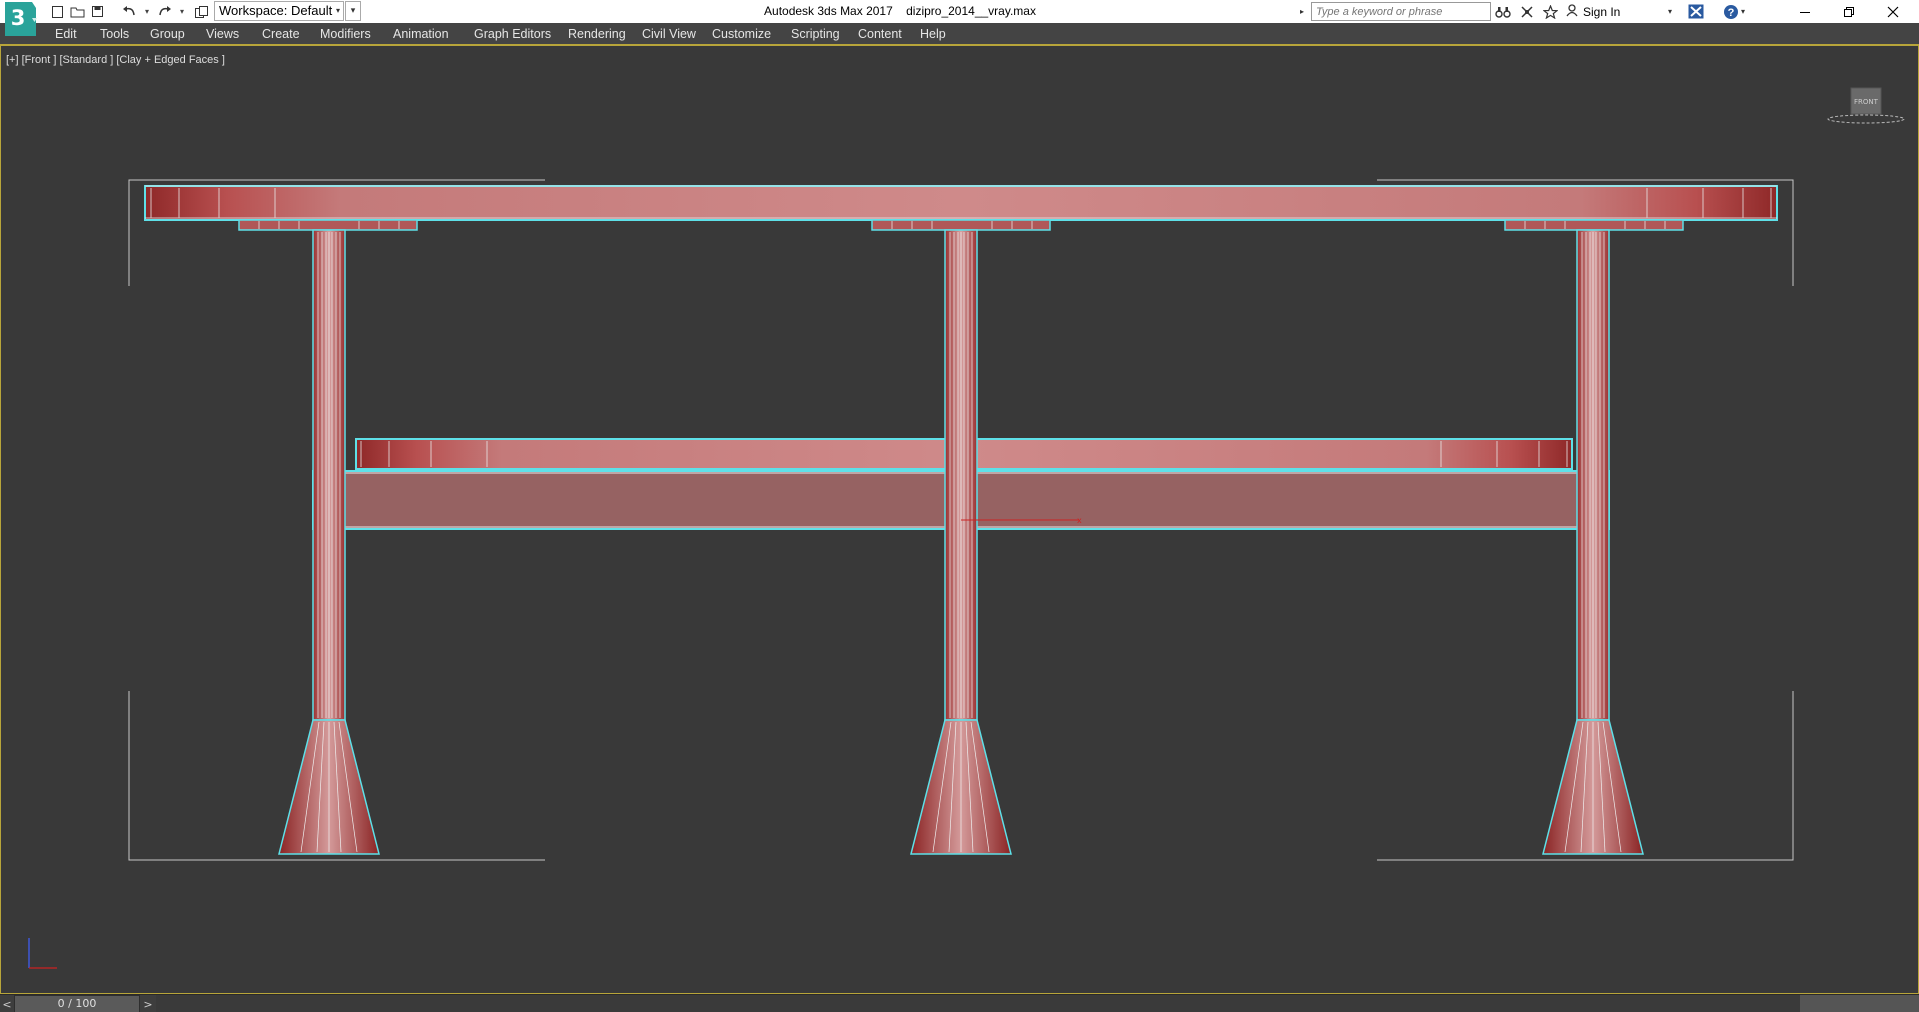 This screenshot has width=1919, height=1012. I want to click on time-slider-bar: < 0 / 100 >, so click(959, 1003).